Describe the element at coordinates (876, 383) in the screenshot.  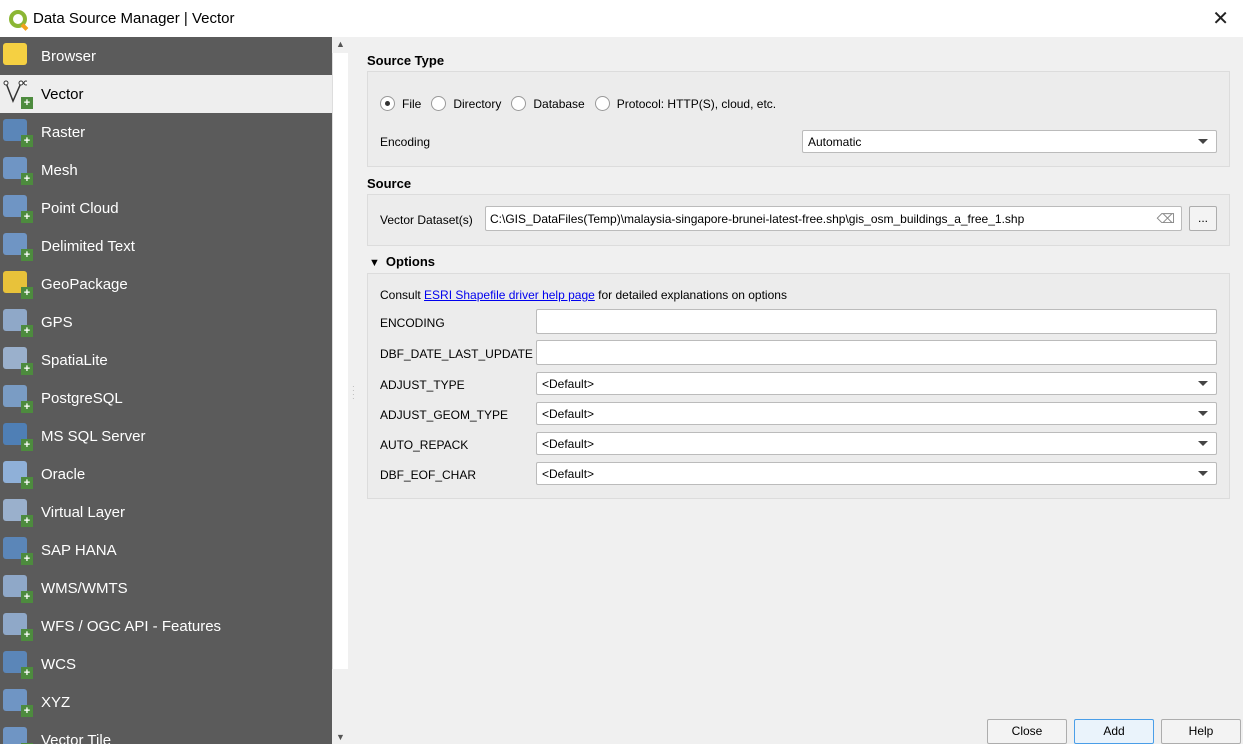
I see `adjust-type-select: <Default>` at that location.